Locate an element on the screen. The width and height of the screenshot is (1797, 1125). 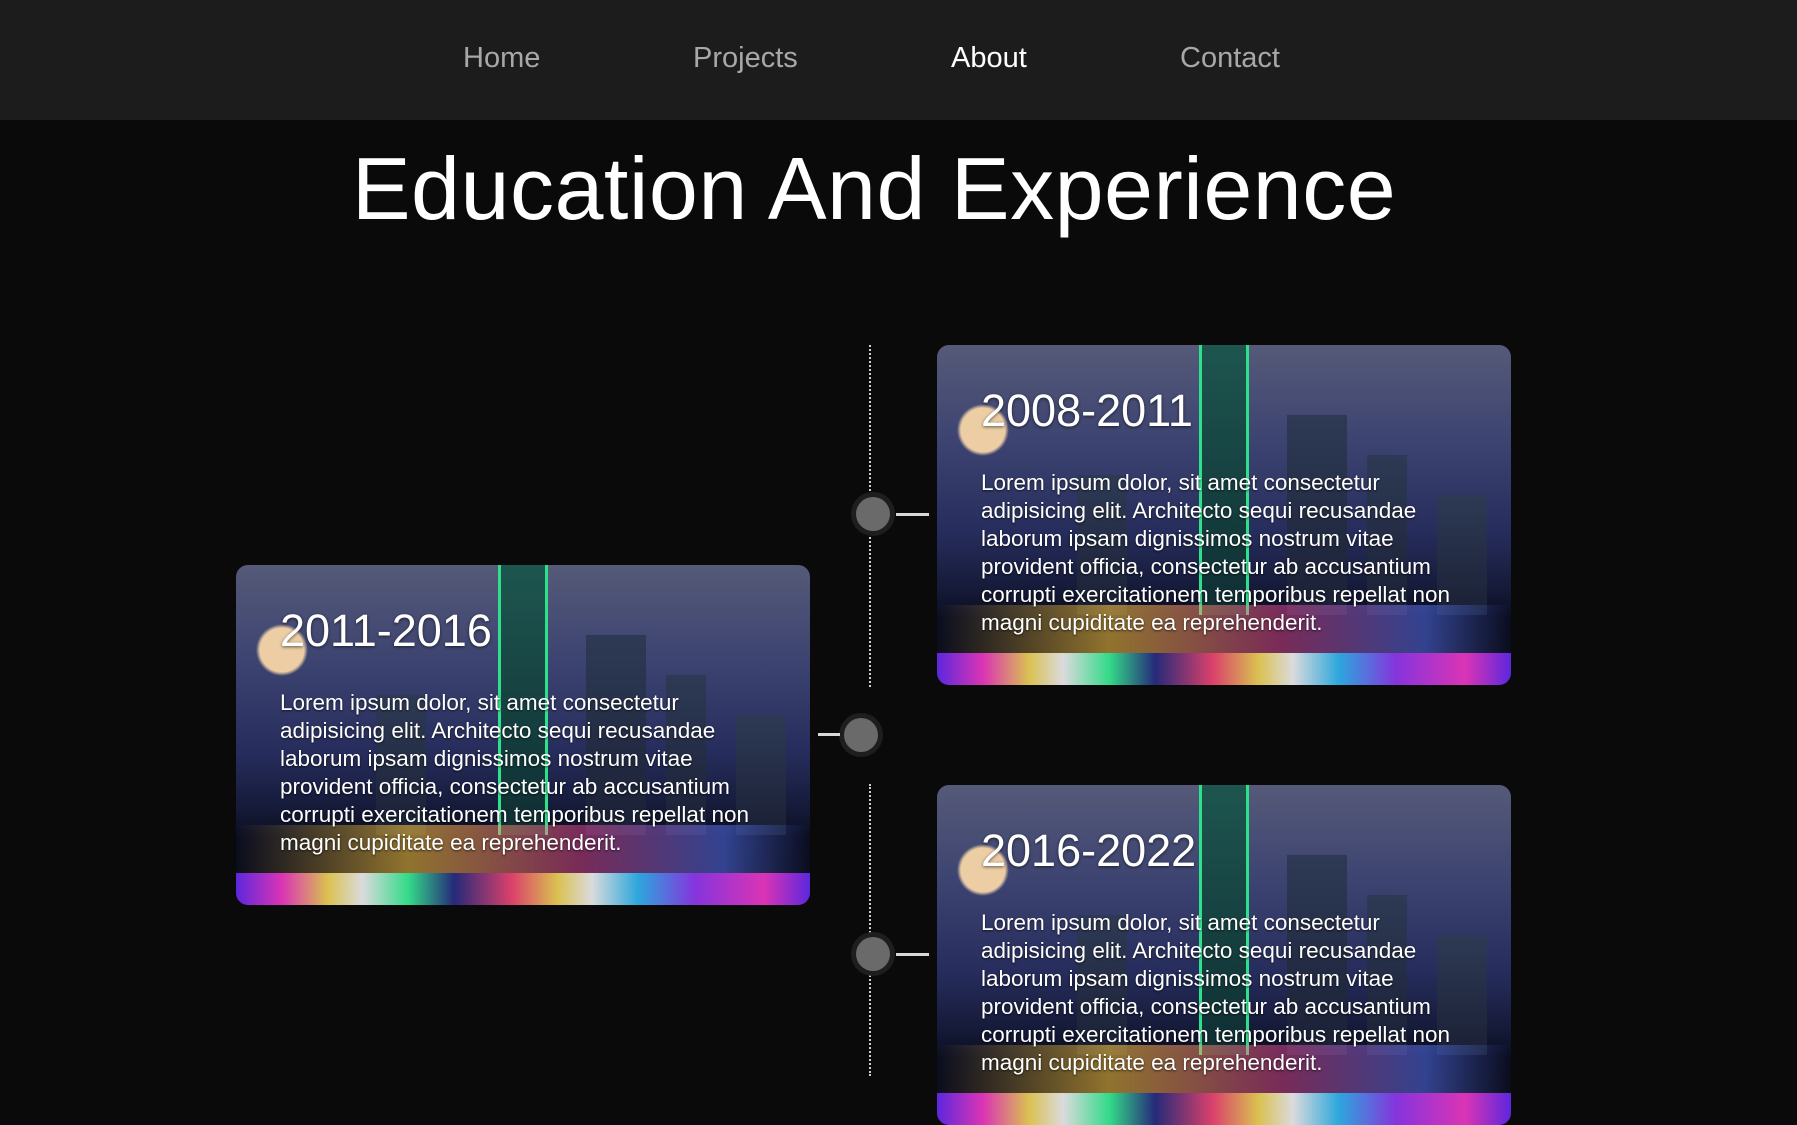
nav-projects-link: Projects is located at coordinates (745, 58).